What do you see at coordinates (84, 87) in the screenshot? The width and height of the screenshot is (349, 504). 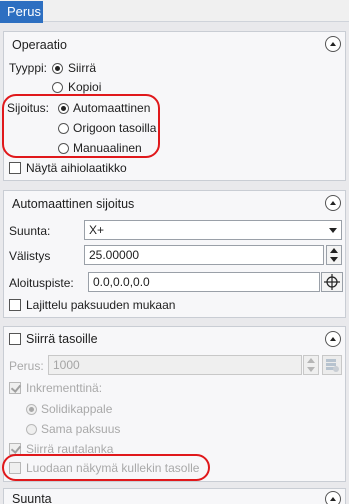 I see `type-option-copy-label: Kopioi` at bounding box center [84, 87].